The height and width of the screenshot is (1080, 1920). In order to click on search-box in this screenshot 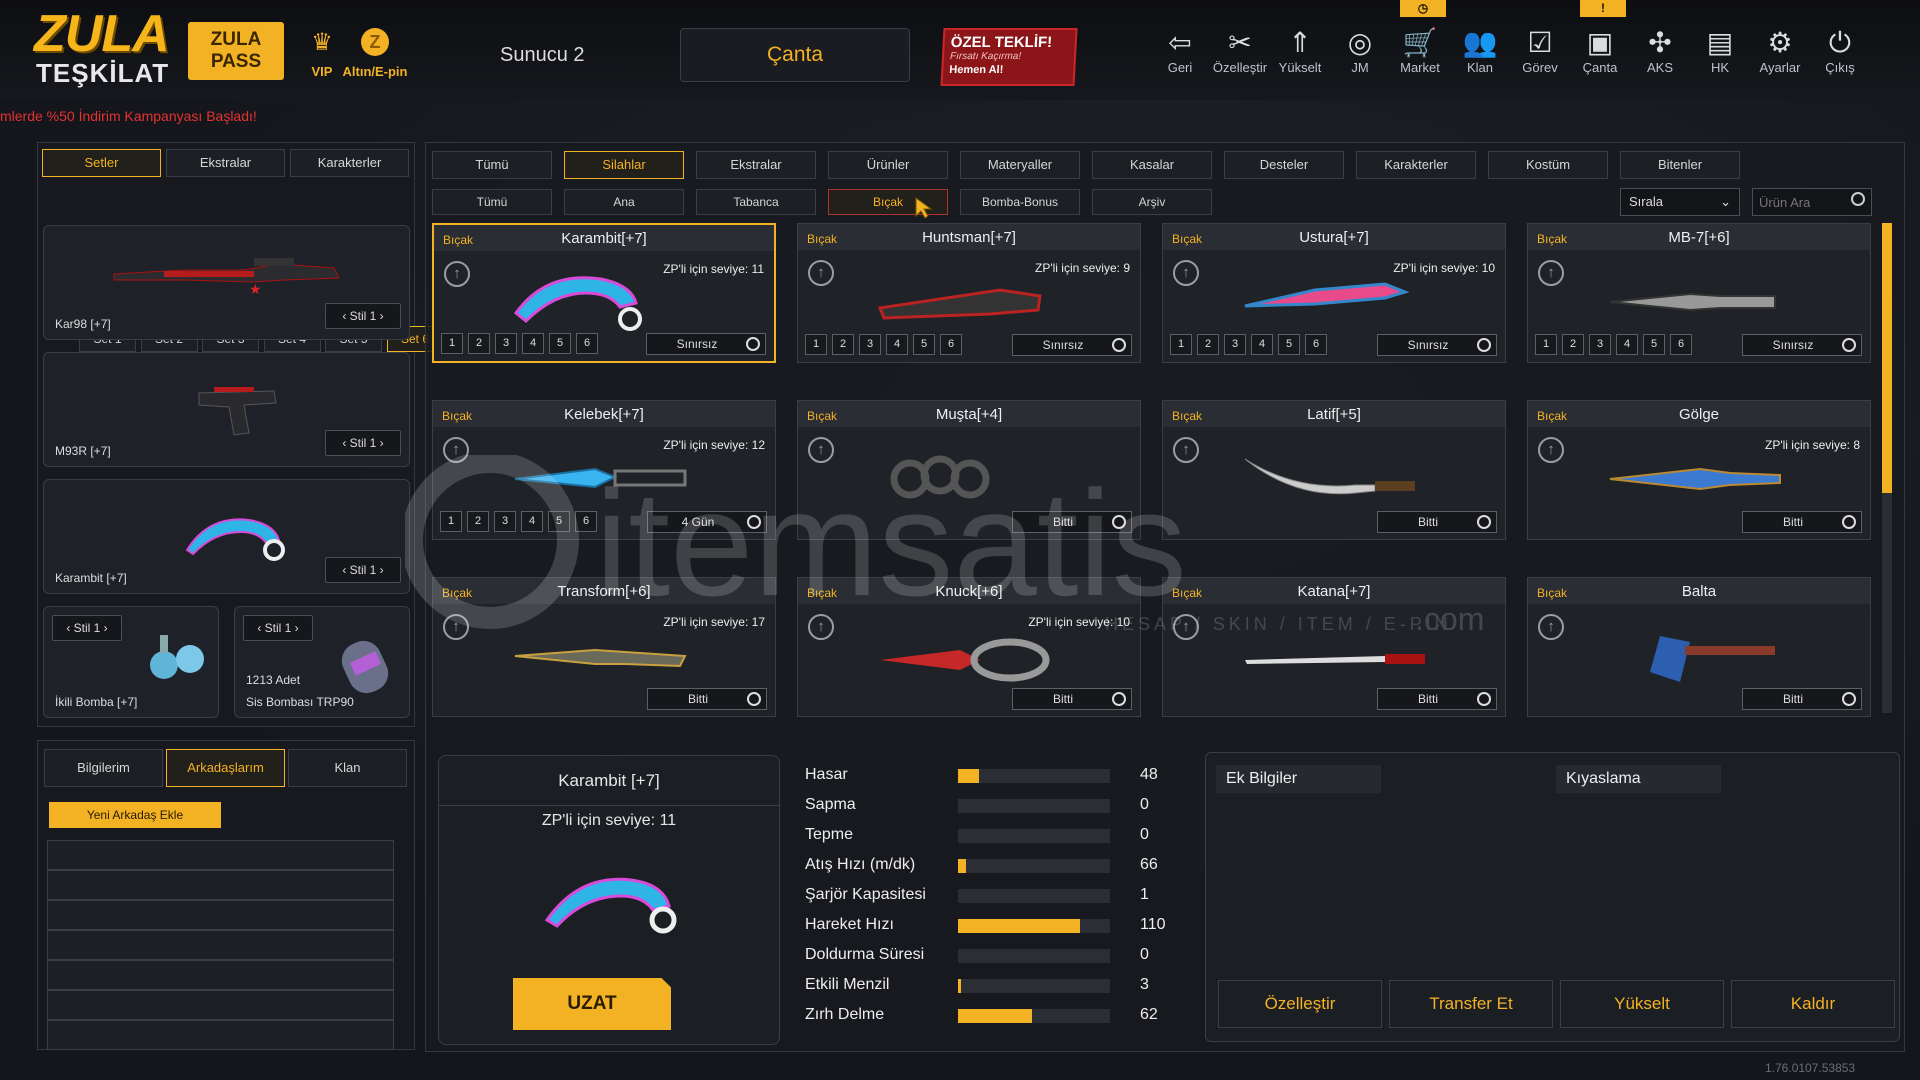, I will do `click(1812, 202)`.